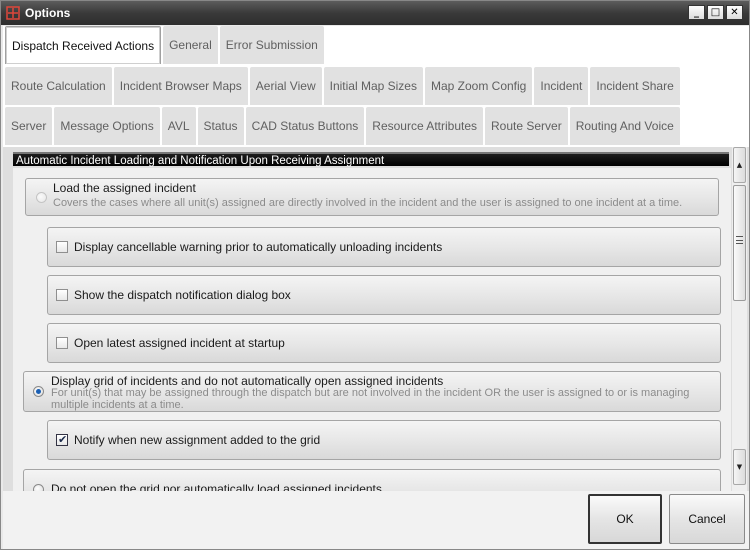  I want to click on open-latest-checkbox, so click(62, 343).